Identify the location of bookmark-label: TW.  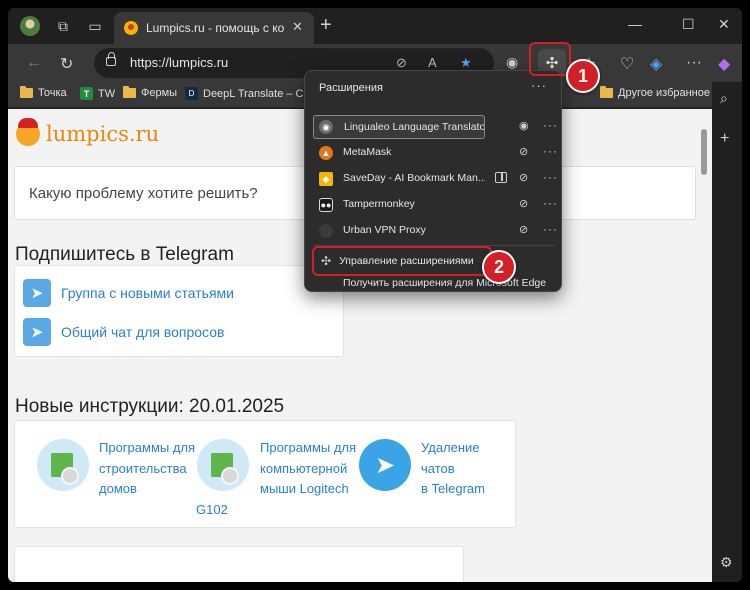
(107, 93).